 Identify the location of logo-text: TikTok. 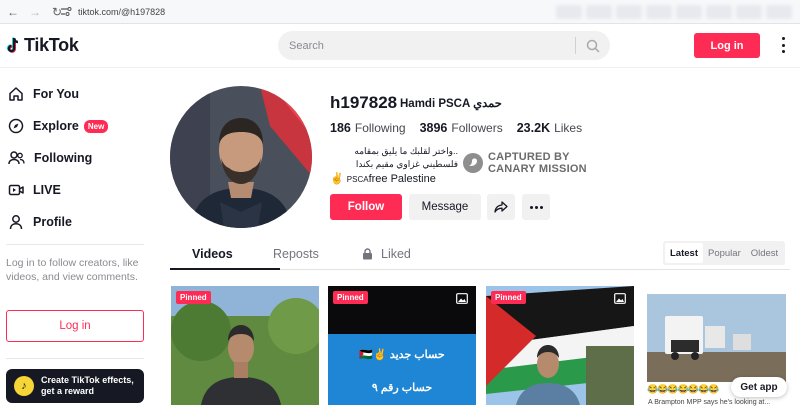
(51, 45).